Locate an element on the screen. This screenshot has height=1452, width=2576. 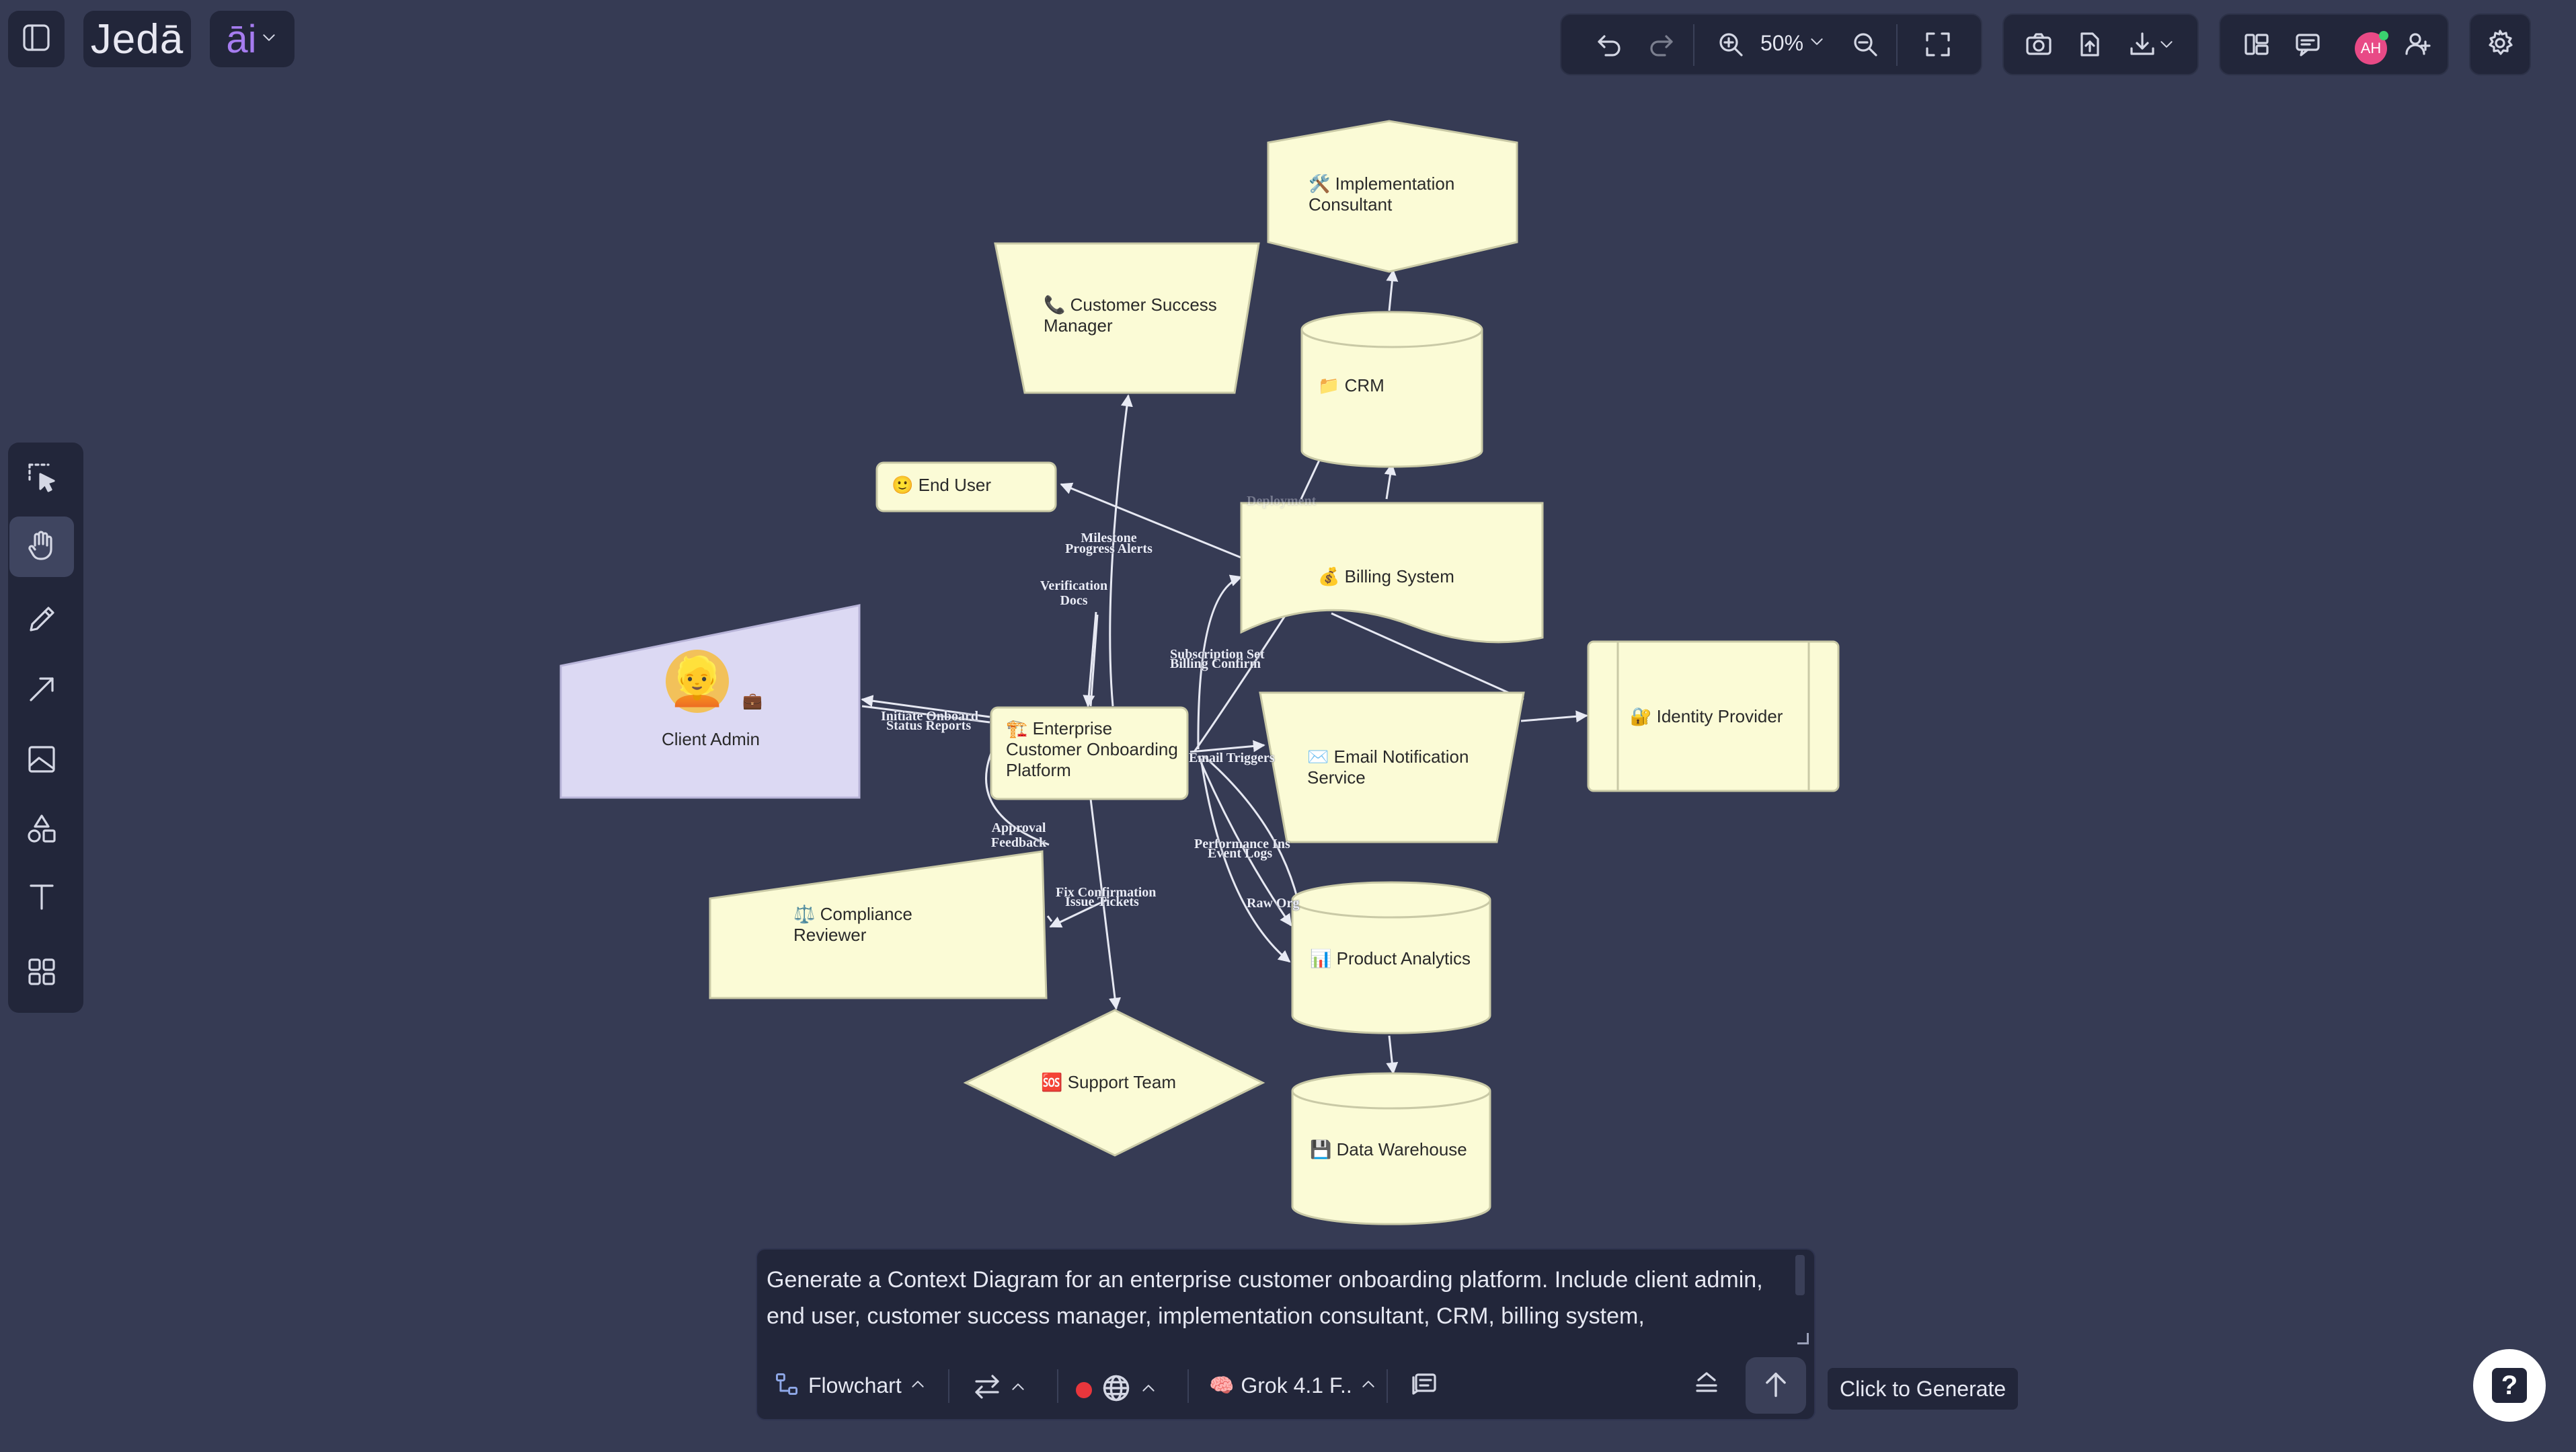
label-customer-success-manager: 📞 Customer Success Manager is located at coordinates (1131, 315).